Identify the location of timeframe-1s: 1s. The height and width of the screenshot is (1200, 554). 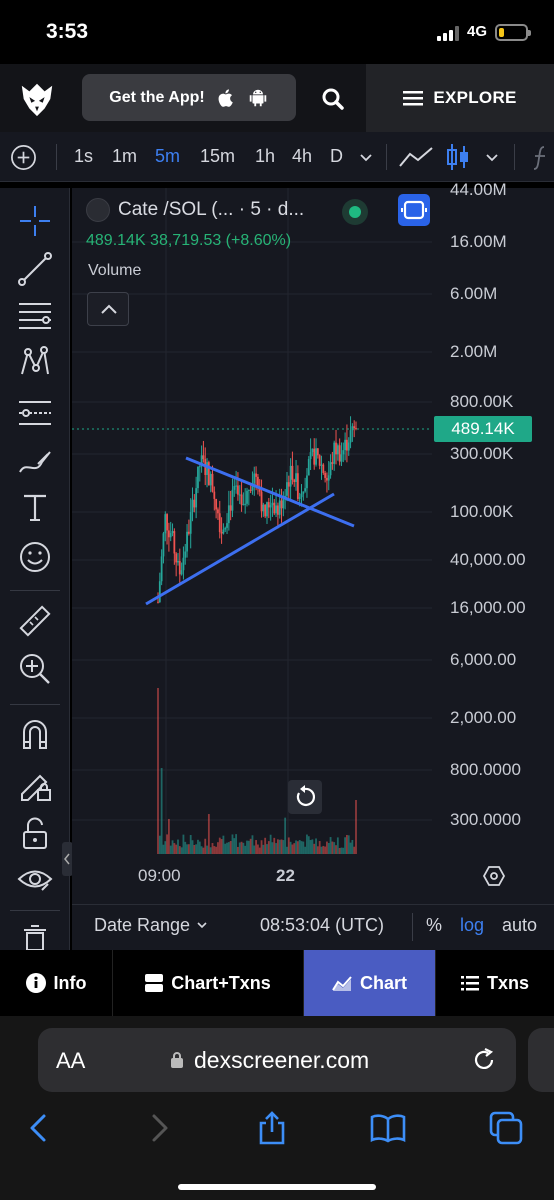
(83, 156).